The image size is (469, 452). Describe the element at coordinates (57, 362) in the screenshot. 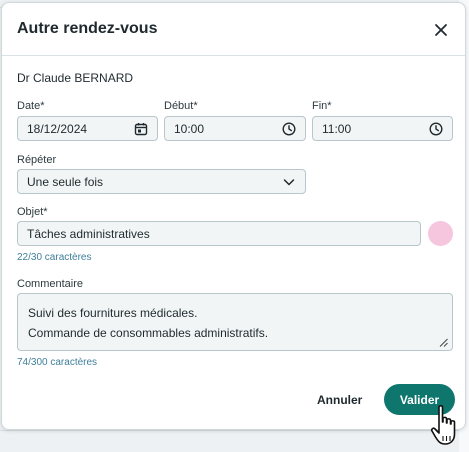

I see `comment-char-counter: 74/300 caractères` at that location.